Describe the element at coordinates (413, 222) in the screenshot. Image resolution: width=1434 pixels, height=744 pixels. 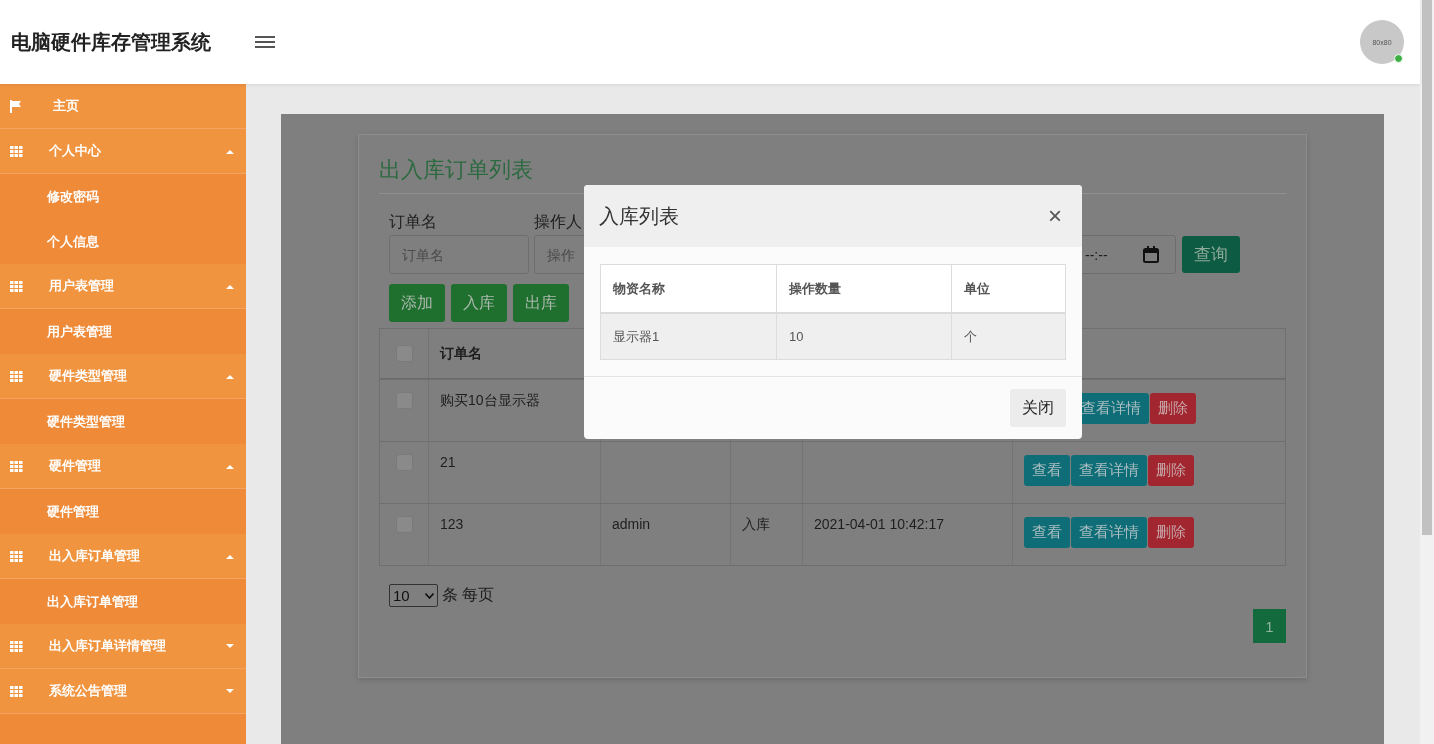
I see `field-label: 订单名` at that location.